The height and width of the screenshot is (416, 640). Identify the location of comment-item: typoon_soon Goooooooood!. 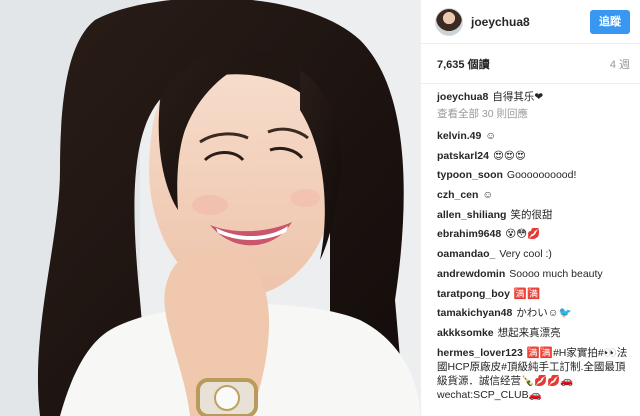
(534, 175).